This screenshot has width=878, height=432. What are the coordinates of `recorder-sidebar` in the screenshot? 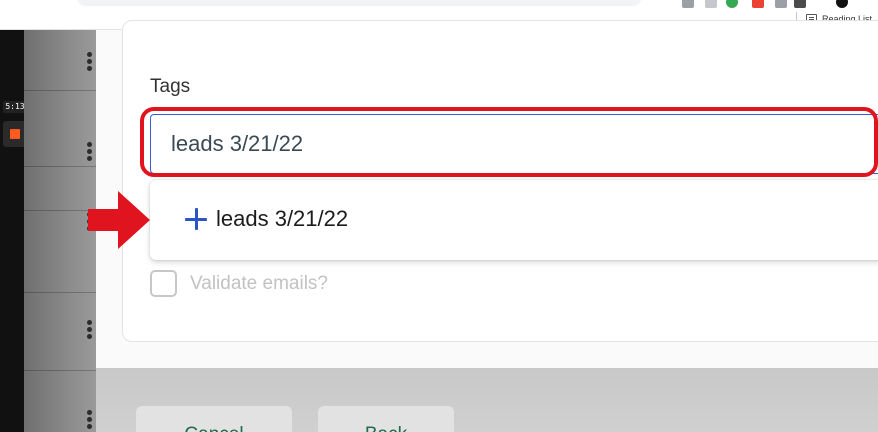 It's located at (12, 231).